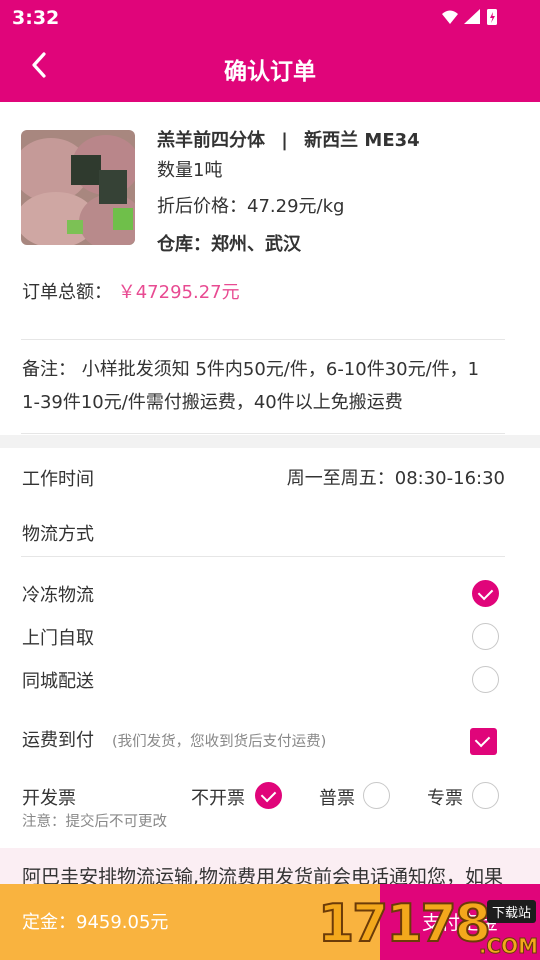 Image resolution: width=540 pixels, height=960 pixels. What do you see at coordinates (49, 798) in the screenshot?
I see `invoice-label: 开发票` at bounding box center [49, 798].